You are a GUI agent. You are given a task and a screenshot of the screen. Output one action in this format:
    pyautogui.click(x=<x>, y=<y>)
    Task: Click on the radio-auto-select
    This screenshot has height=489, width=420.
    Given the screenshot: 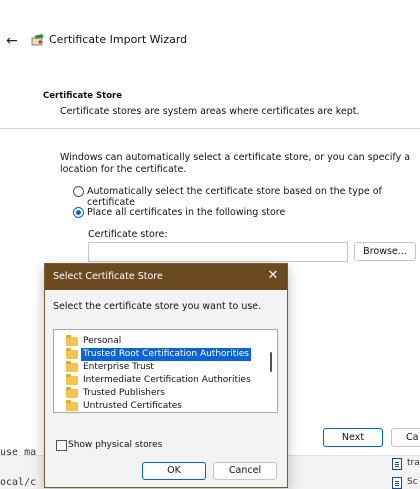 What is the action you would take?
    pyautogui.click(x=78, y=191)
    